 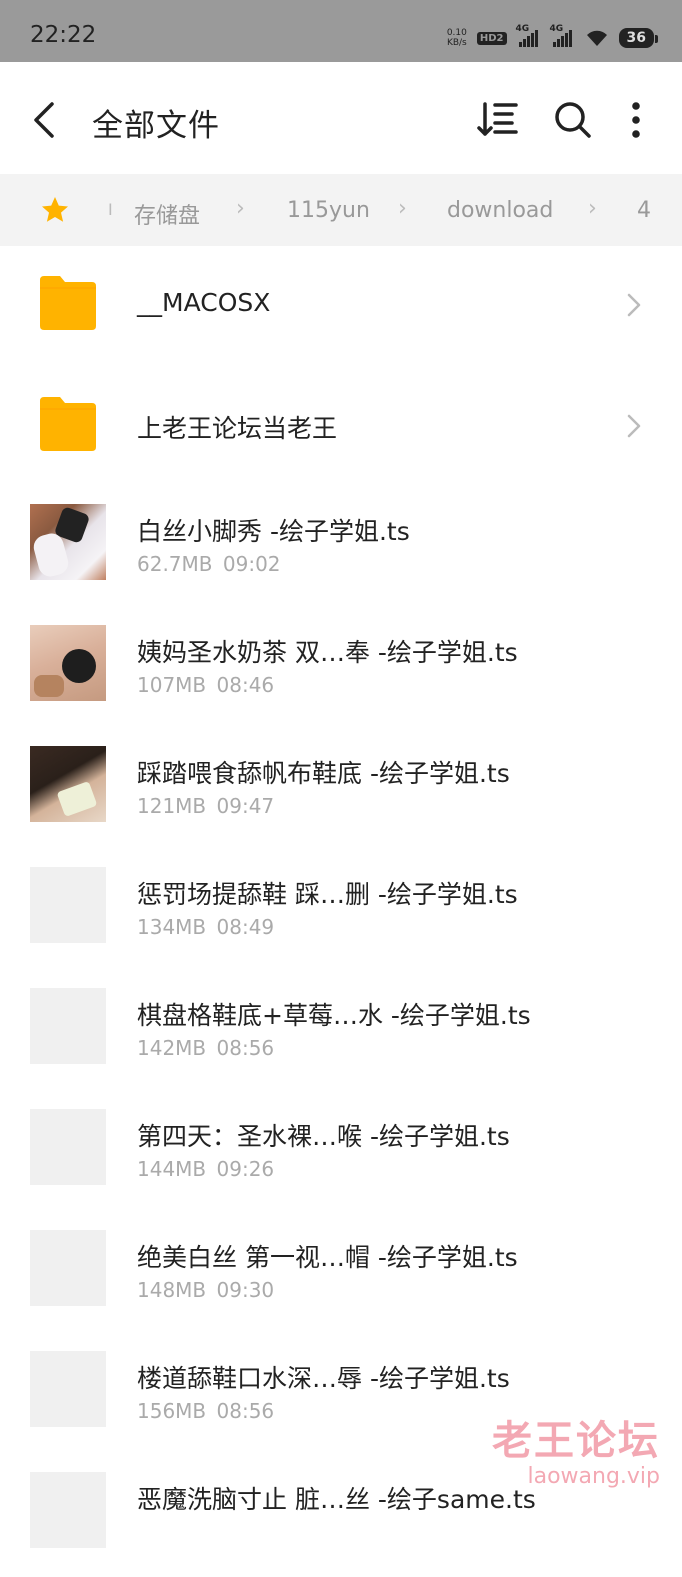 What do you see at coordinates (341, 548) in the screenshot?
I see `file-row: 白丝小脚秀 -绘子学姐.ts 62.7MB 09:02` at bounding box center [341, 548].